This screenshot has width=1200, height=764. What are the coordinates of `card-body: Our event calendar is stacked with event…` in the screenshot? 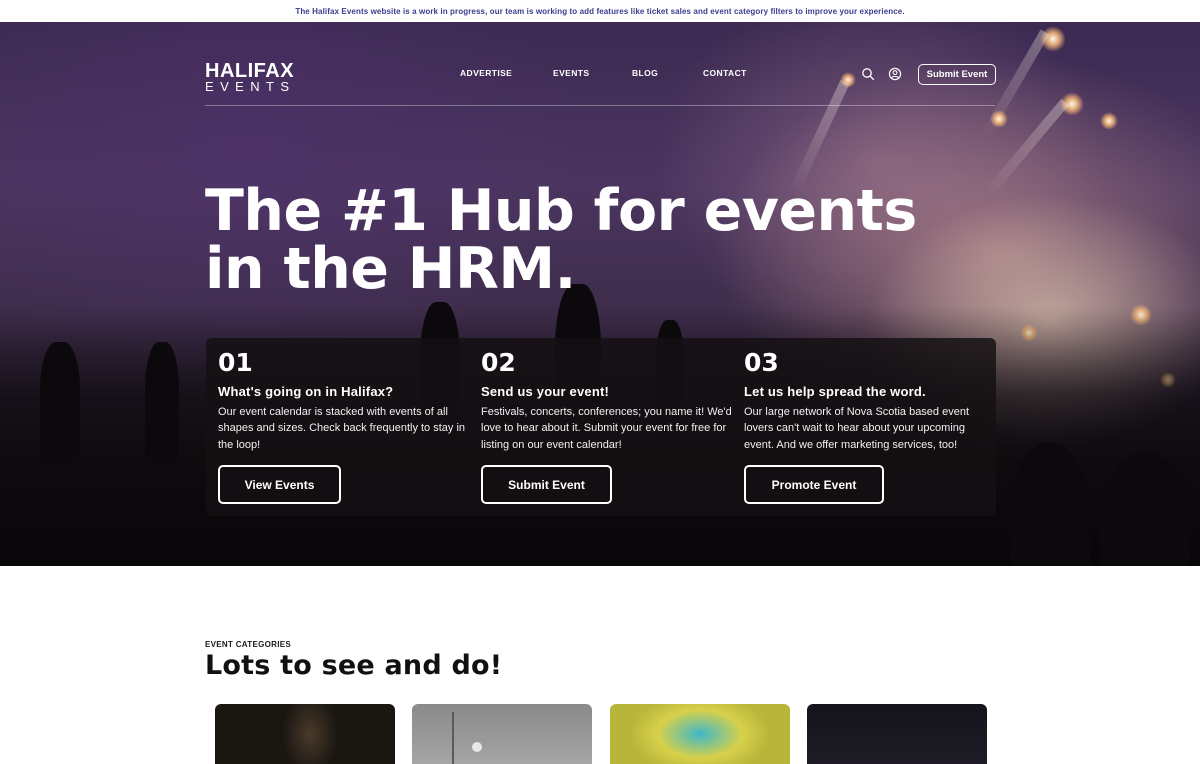 It's located at (342, 428).